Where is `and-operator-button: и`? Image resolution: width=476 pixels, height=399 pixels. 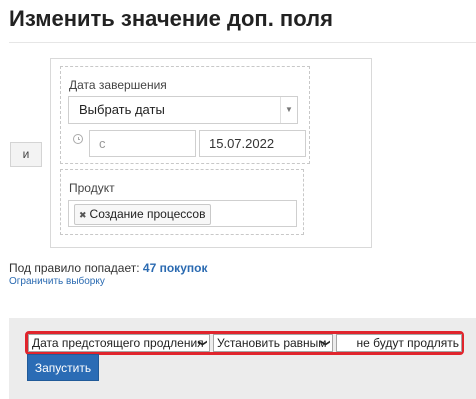 and-operator-button: и is located at coordinates (26, 154).